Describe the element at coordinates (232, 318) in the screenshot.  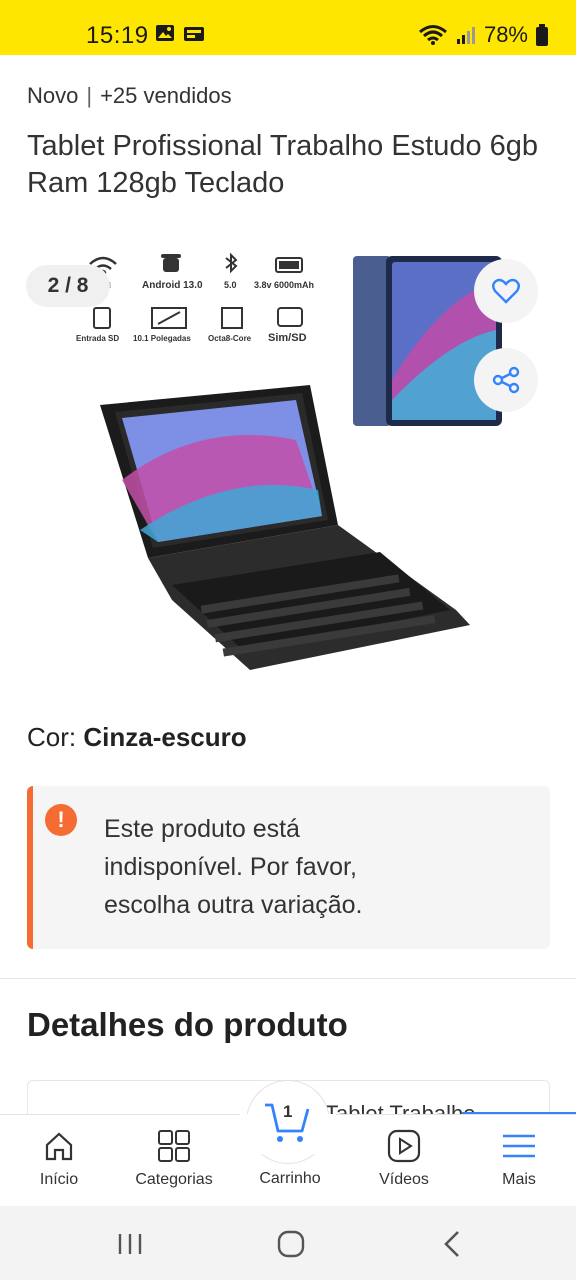
I see `cpu-spec-icon` at that location.